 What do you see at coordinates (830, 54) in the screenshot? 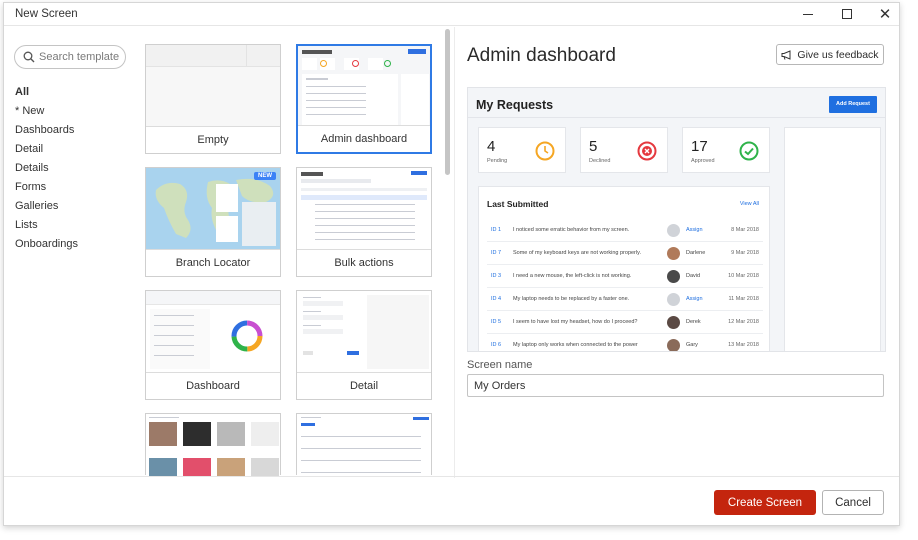
I see `feedback-button: Give us feedback` at bounding box center [830, 54].